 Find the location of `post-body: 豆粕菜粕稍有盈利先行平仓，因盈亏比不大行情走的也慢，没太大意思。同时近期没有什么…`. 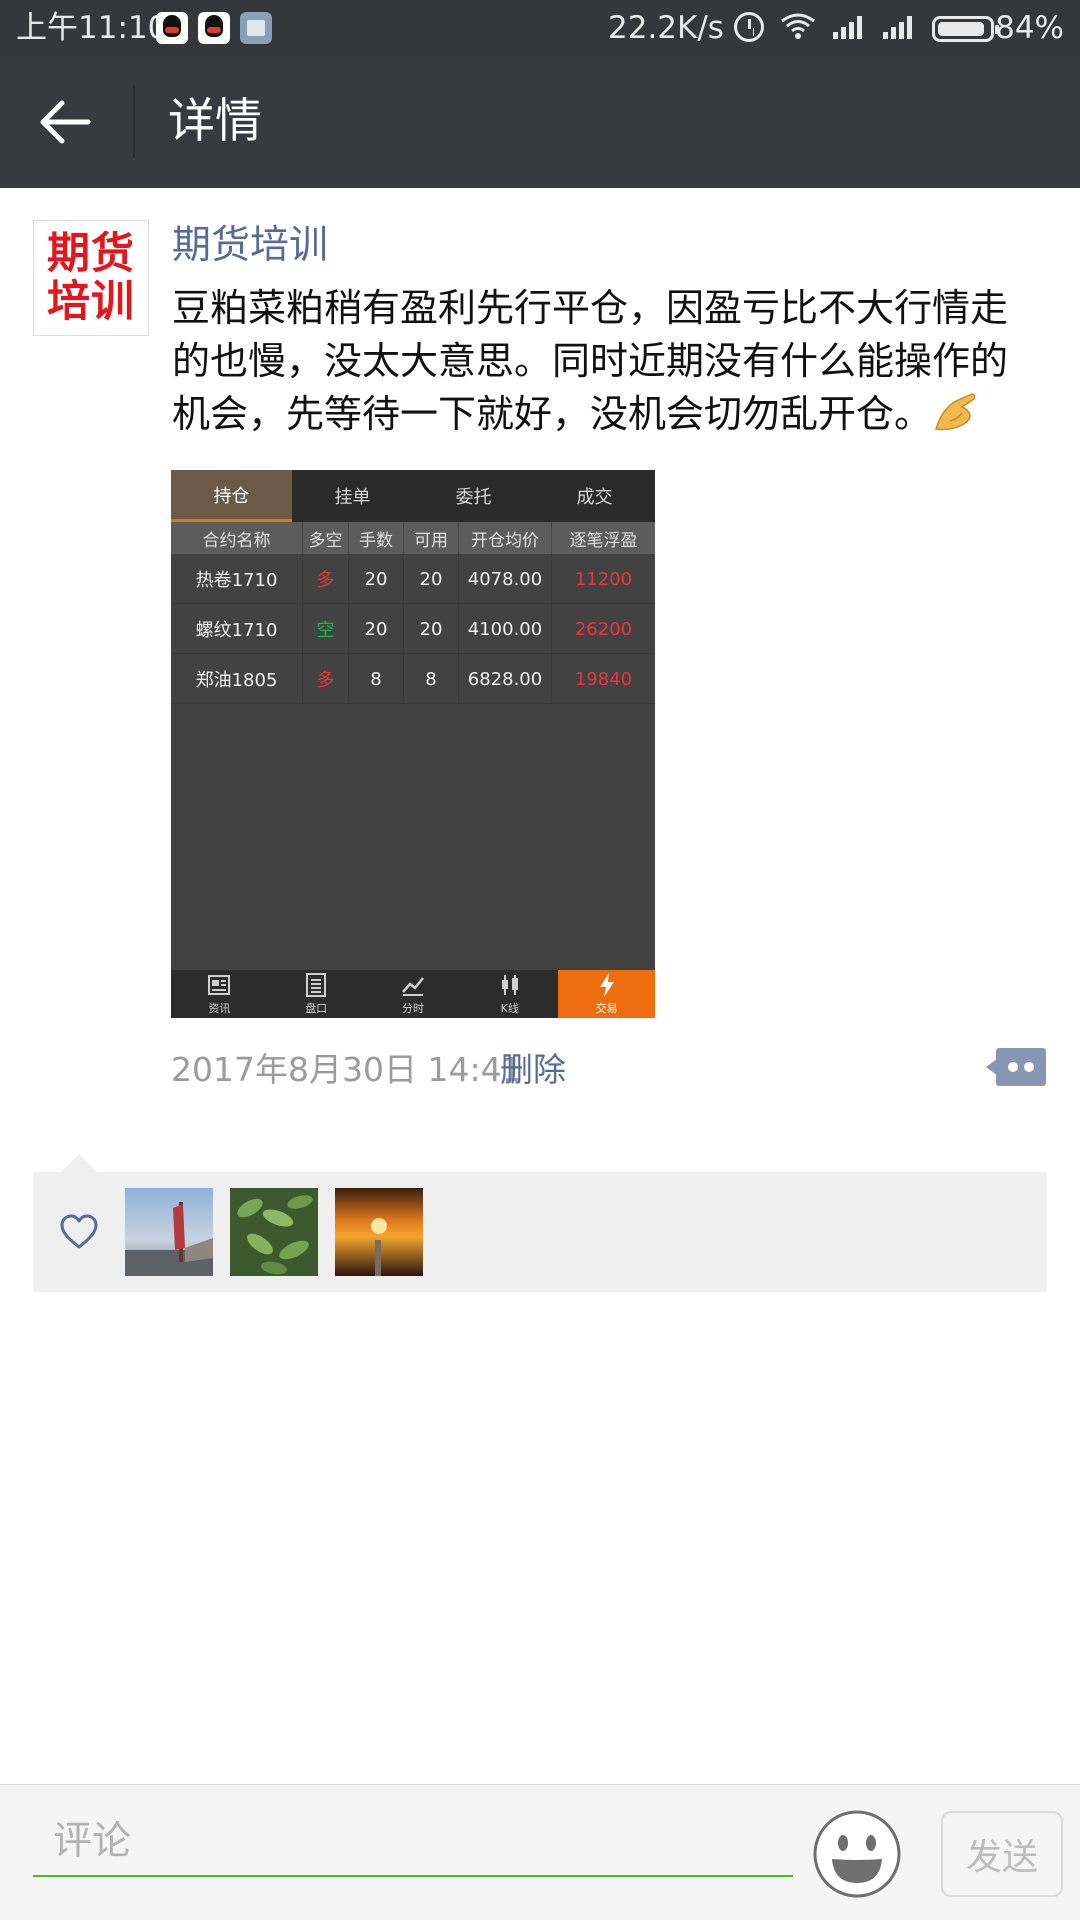

post-body: 豆粕菜粕稍有盈利先行平仓，因盈亏比不大行情走的也慢，没太大意思。同时近期没有什么… is located at coordinates (590, 361).